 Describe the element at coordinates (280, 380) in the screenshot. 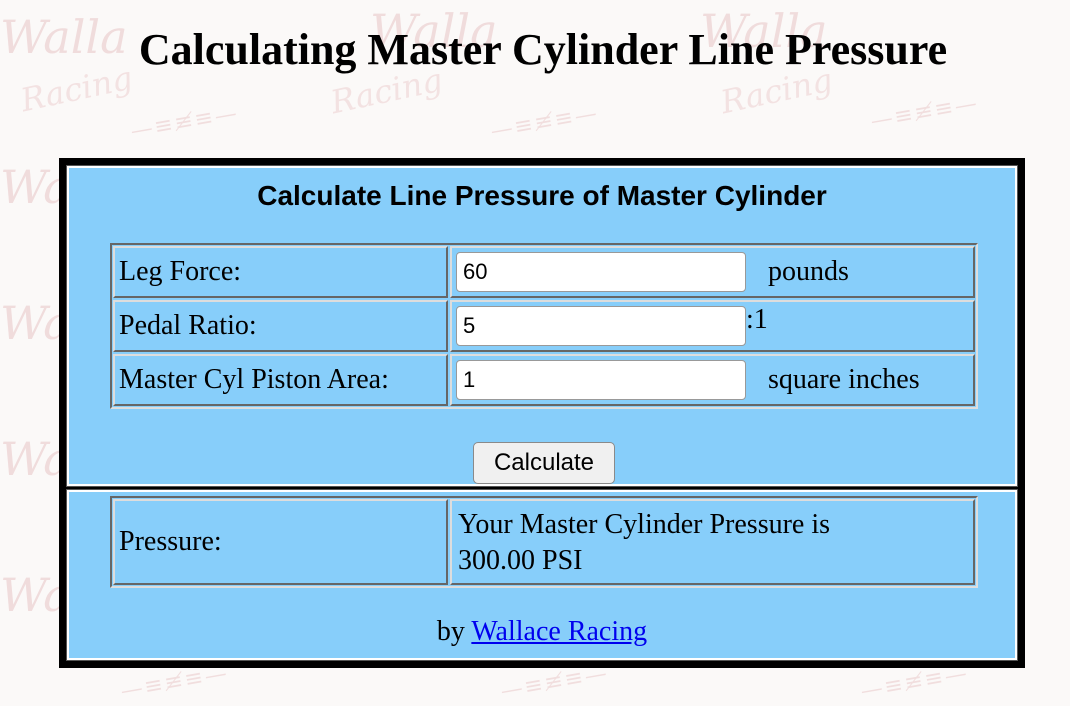

I see `piston-area-label: Master Cyl Piston Area:` at that location.